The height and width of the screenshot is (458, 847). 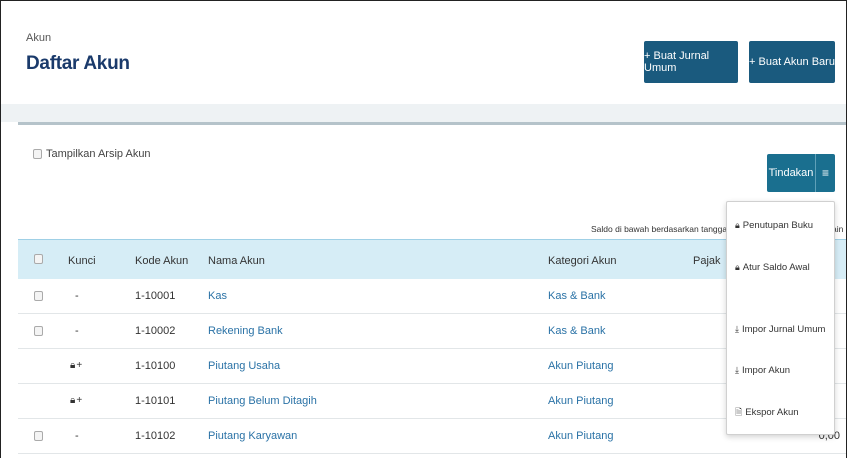 I want to click on actions-button-label: Tindakan, so click(x=791, y=173).